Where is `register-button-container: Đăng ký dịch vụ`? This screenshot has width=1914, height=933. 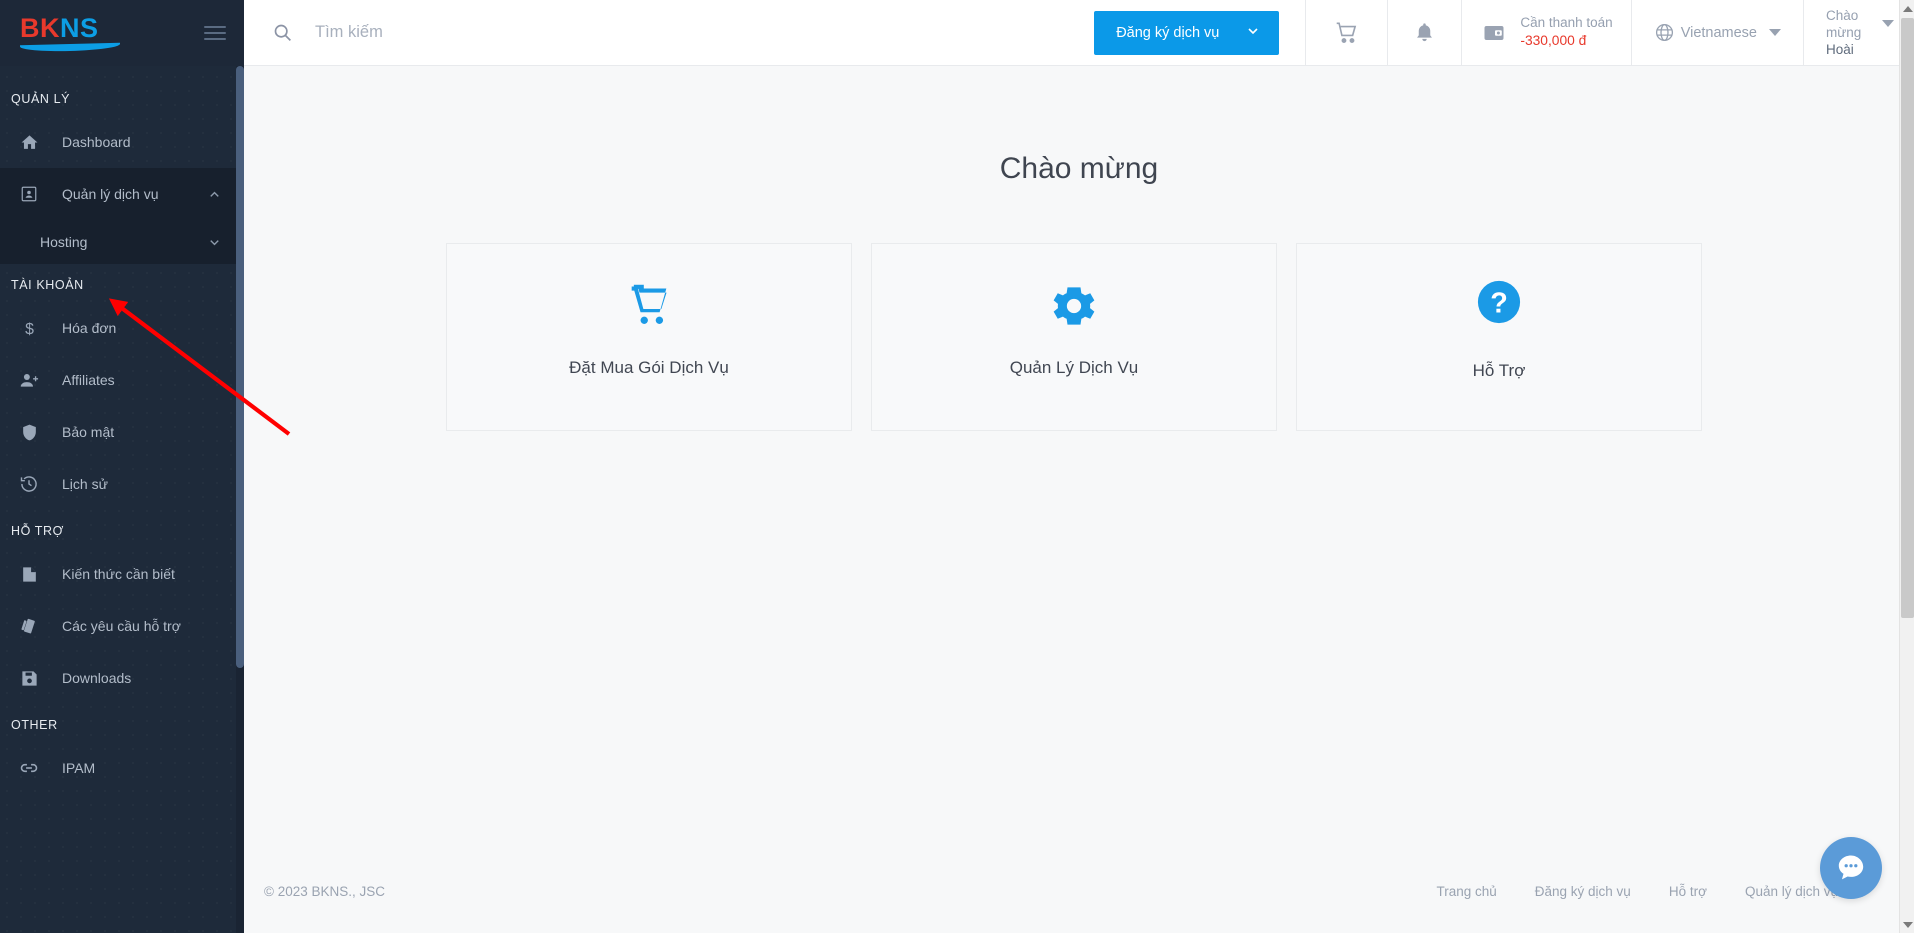 register-button-container: Đăng ký dịch vụ is located at coordinates (1199, 32).